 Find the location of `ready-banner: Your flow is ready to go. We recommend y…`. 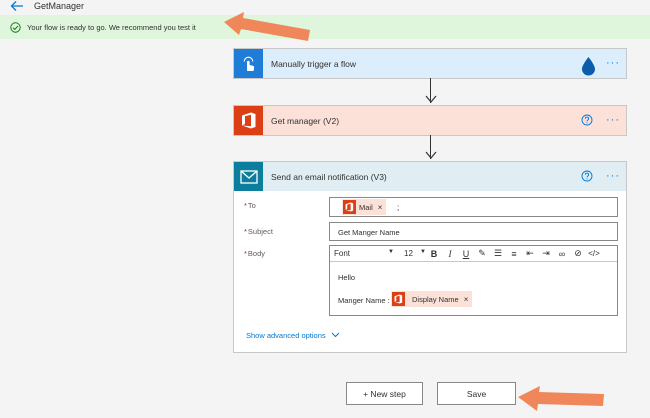

ready-banner: Your flow is ready to go. We recommend y… is located at coordinates (325, 27).